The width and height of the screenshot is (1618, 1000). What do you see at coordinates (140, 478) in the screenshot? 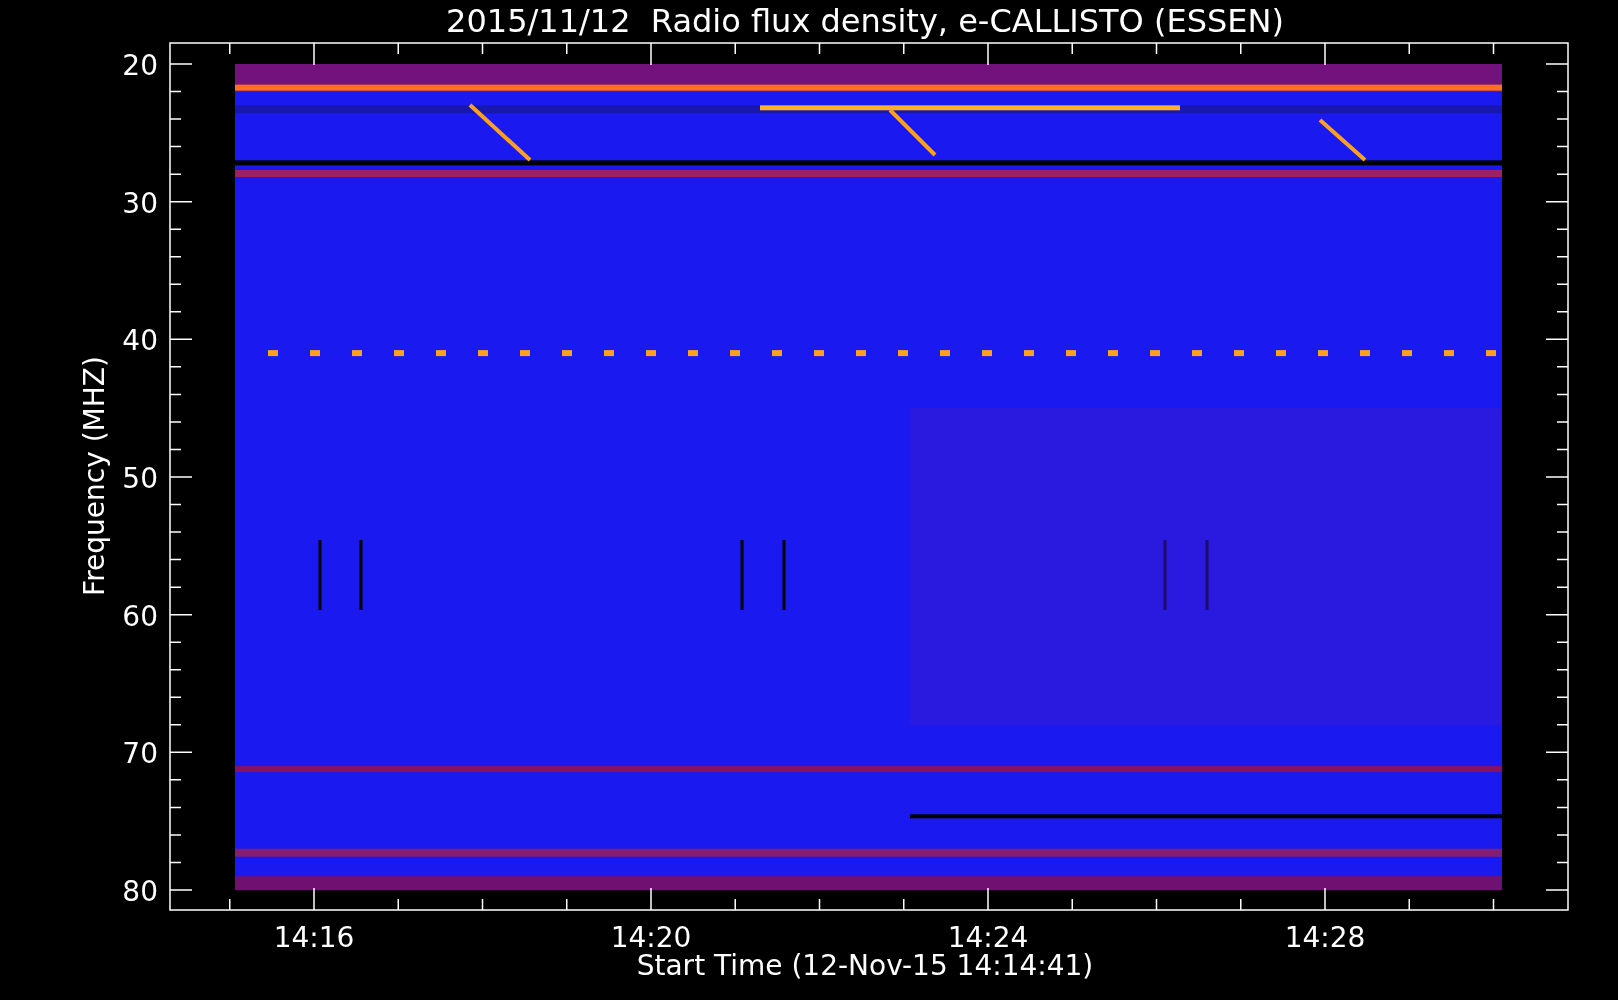
I see `y-tick-label: 50` at bounding box center [140, 478].